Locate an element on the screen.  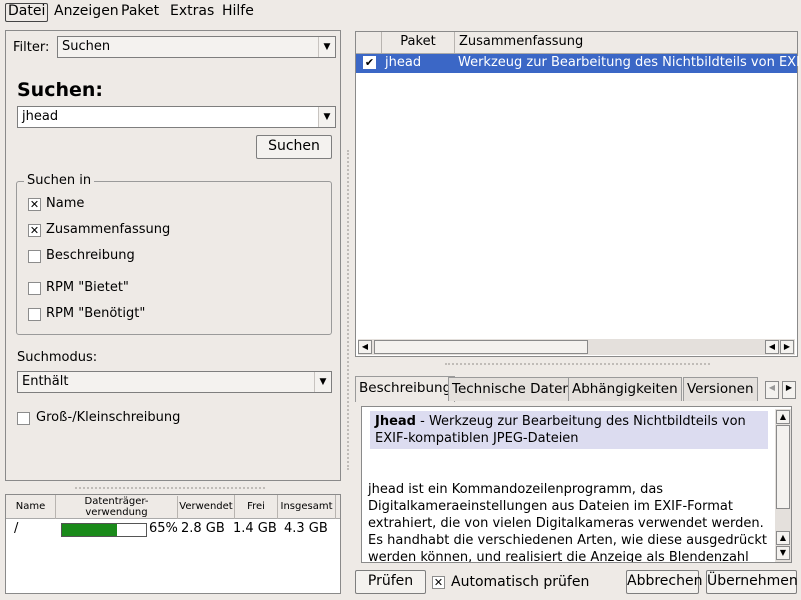
scroll-right-icon: ▶ is located at coordinates (787, 347).